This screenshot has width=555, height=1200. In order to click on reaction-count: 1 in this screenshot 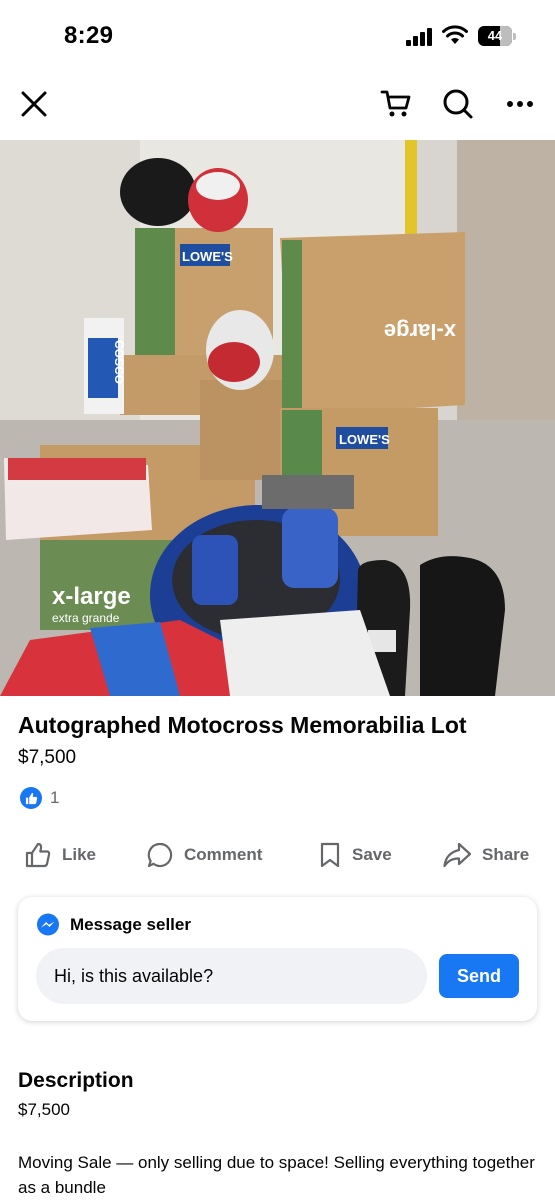, I will do `click(55, 797)`.